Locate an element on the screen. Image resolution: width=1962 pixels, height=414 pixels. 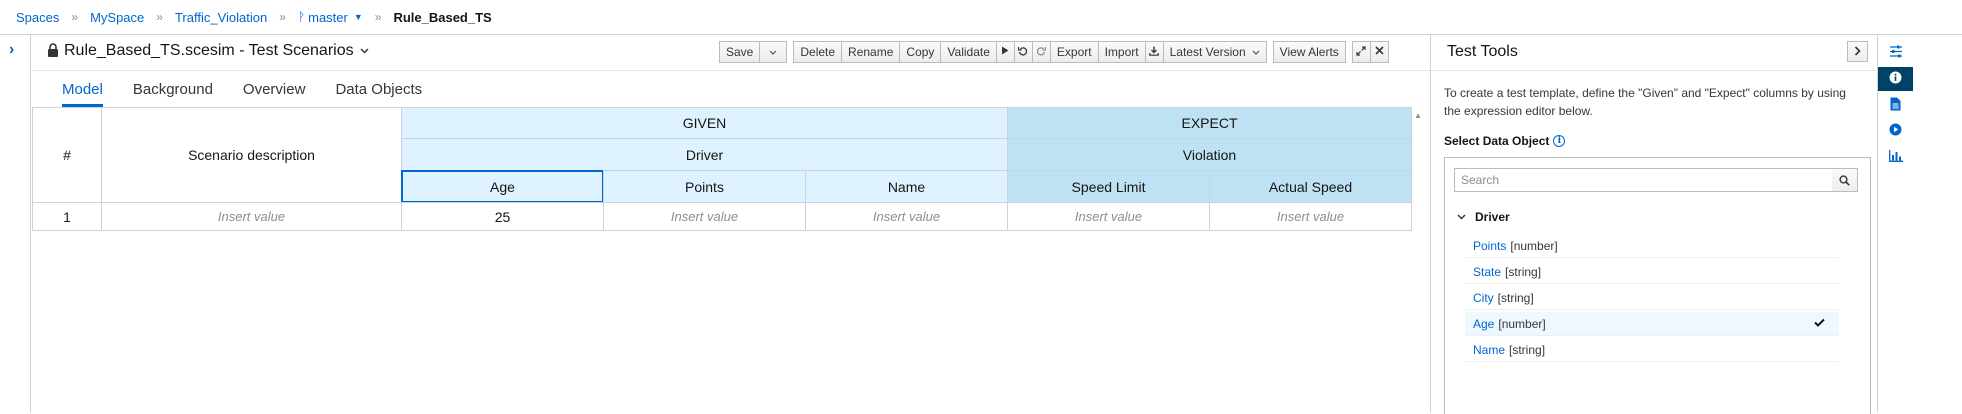
latest-version-dropdown: Latest Version is located at coordinates (1214, 52).